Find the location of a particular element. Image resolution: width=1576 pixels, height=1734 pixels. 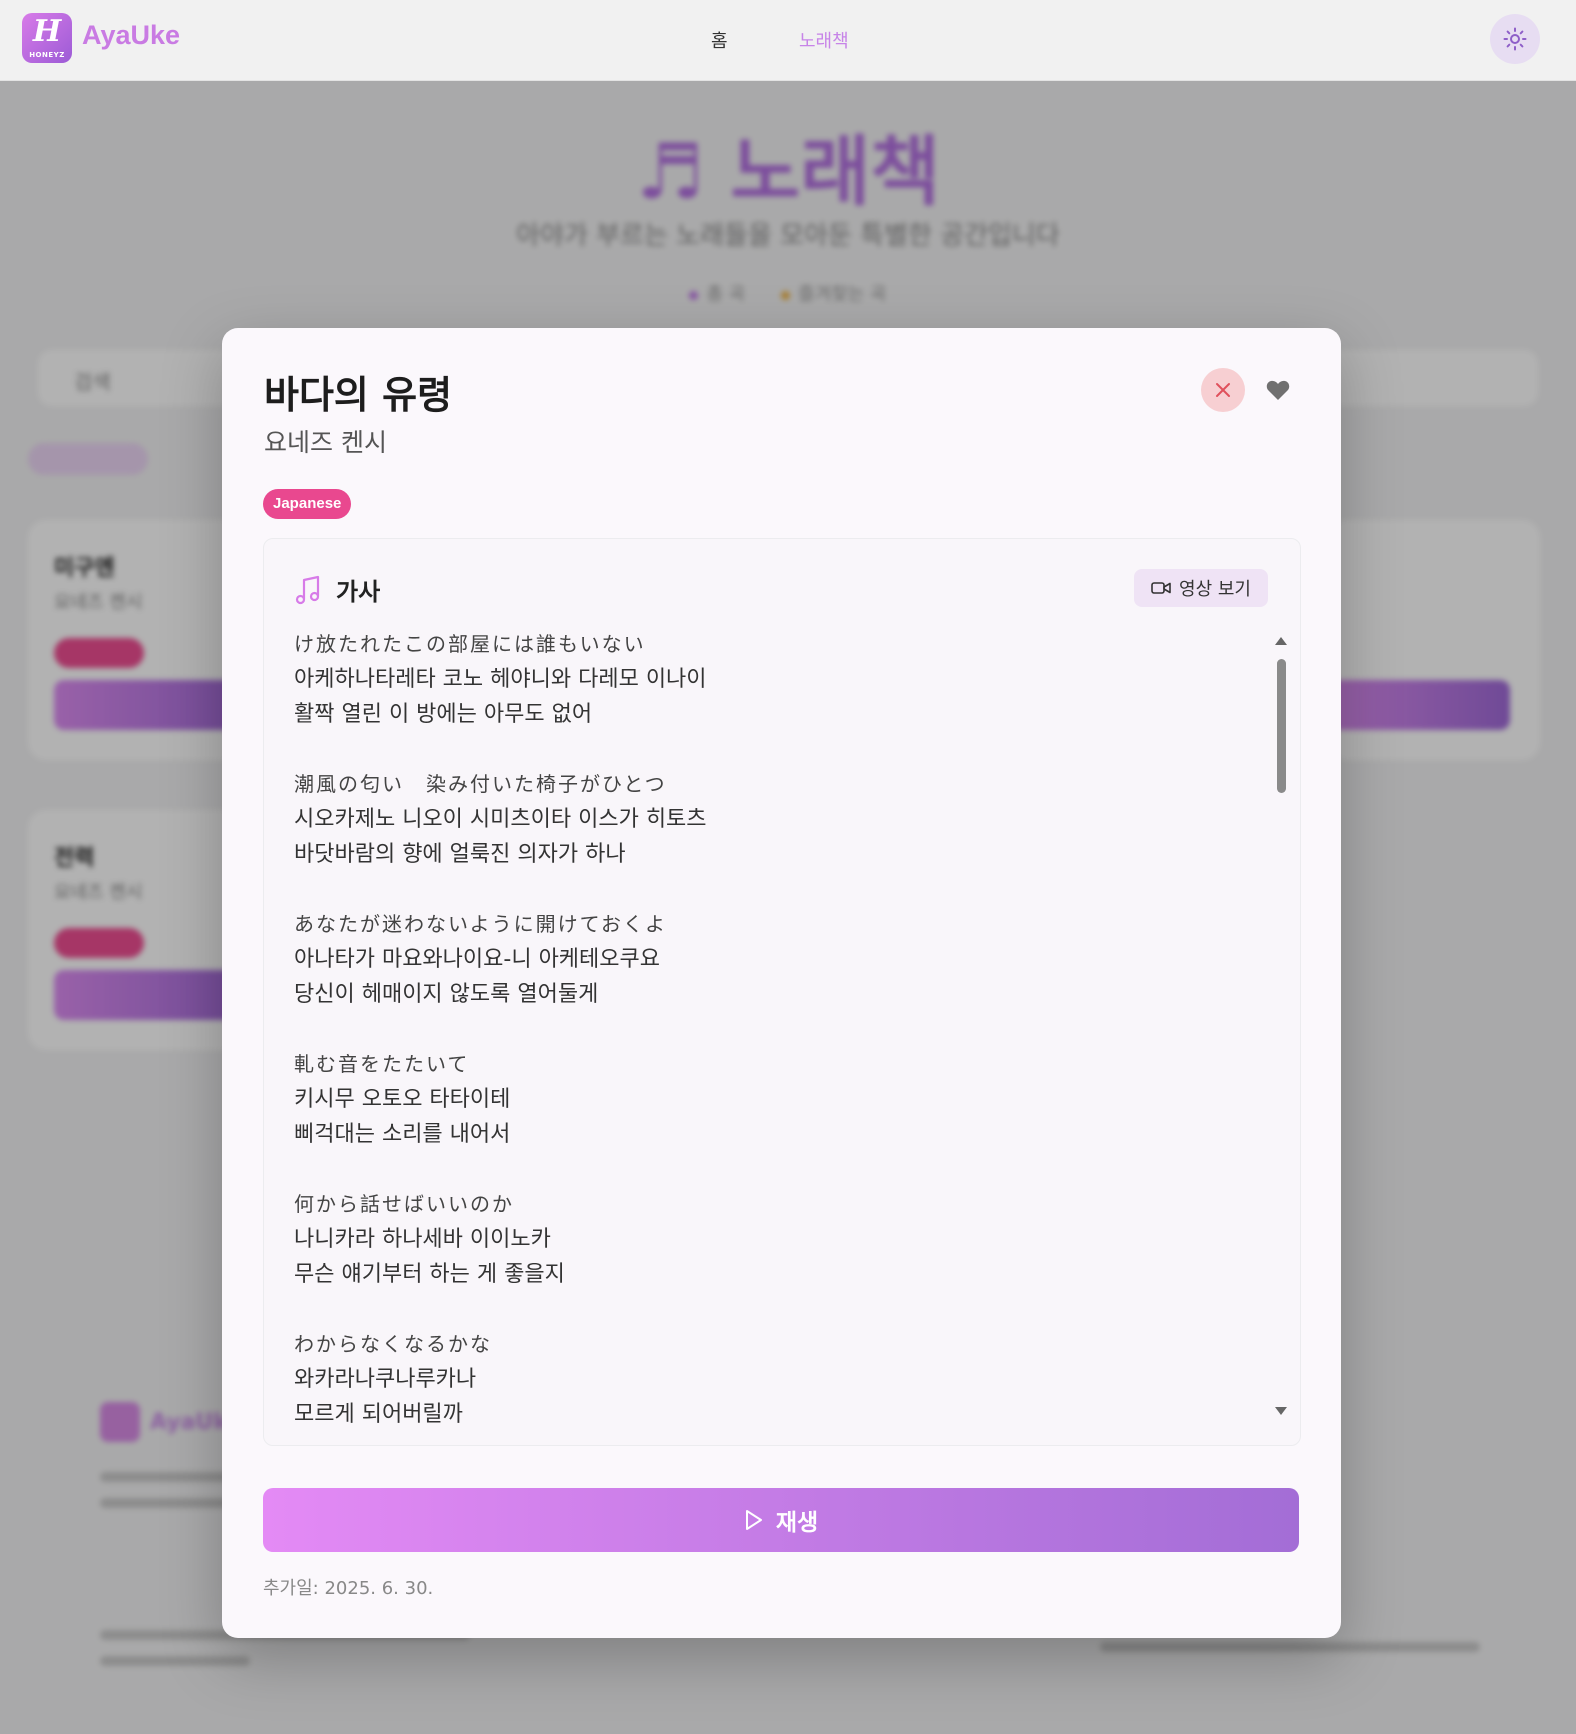

song-artist: 요네즈 켄시 is located at coordinates (325, 442).